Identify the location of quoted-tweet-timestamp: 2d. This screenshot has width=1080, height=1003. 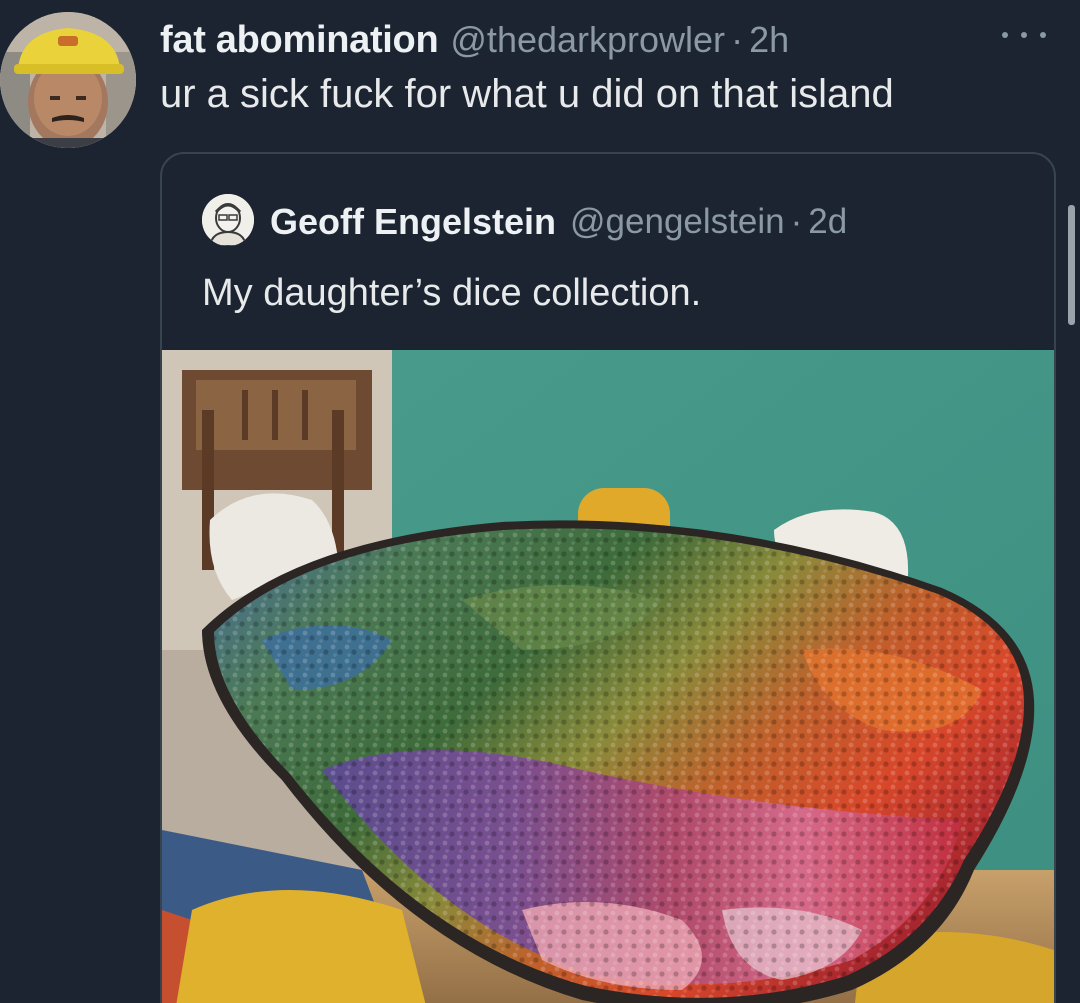
(827, 222).